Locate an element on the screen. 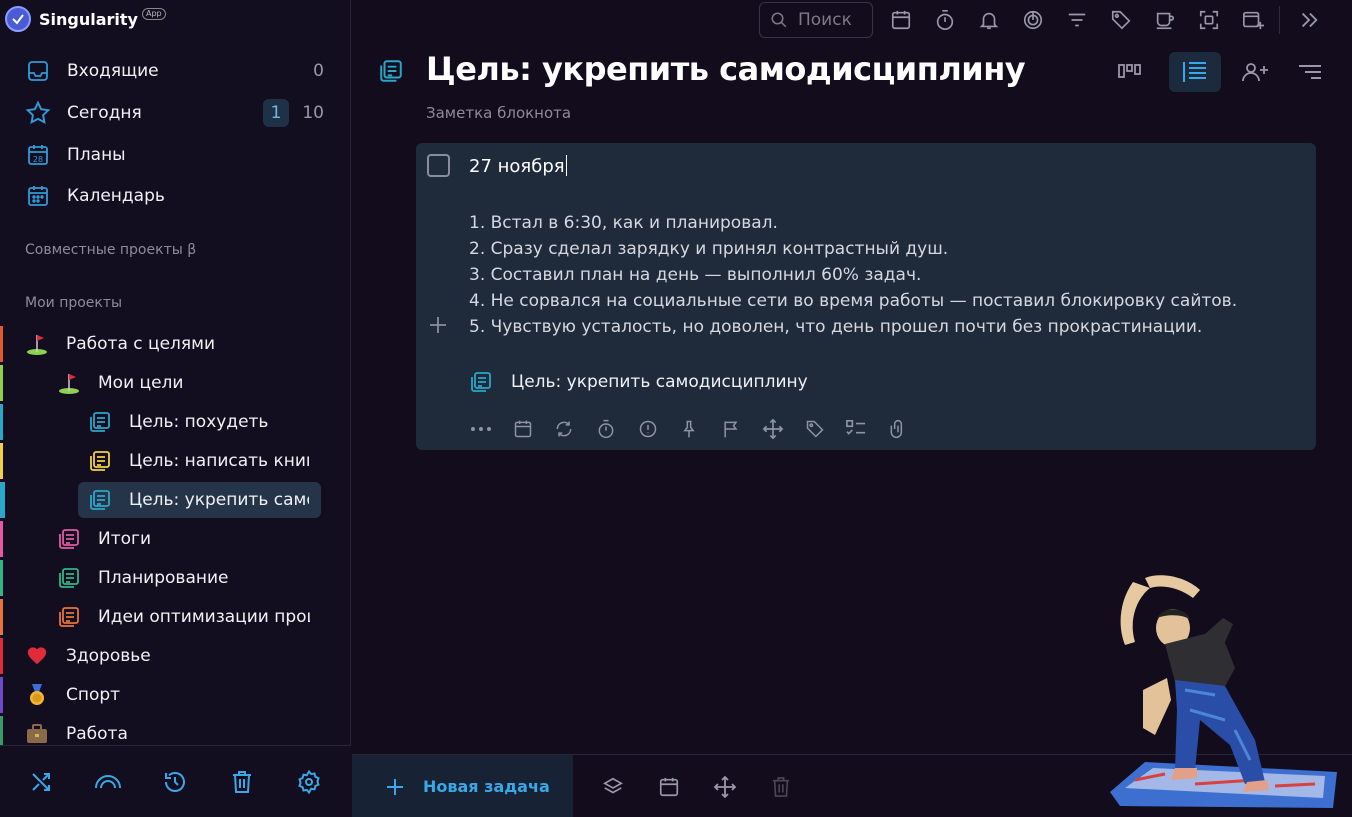 The height and width of the screenshot is (817, 1352). checklist-icon is located at coordinates (856, 429).